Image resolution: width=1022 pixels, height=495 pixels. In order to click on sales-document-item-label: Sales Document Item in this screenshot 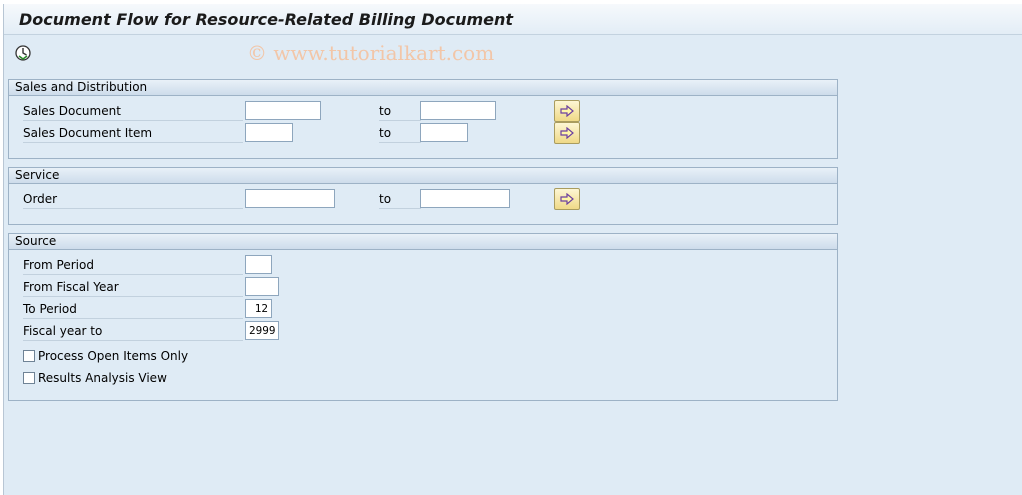, I will do `click(133, 134)`.